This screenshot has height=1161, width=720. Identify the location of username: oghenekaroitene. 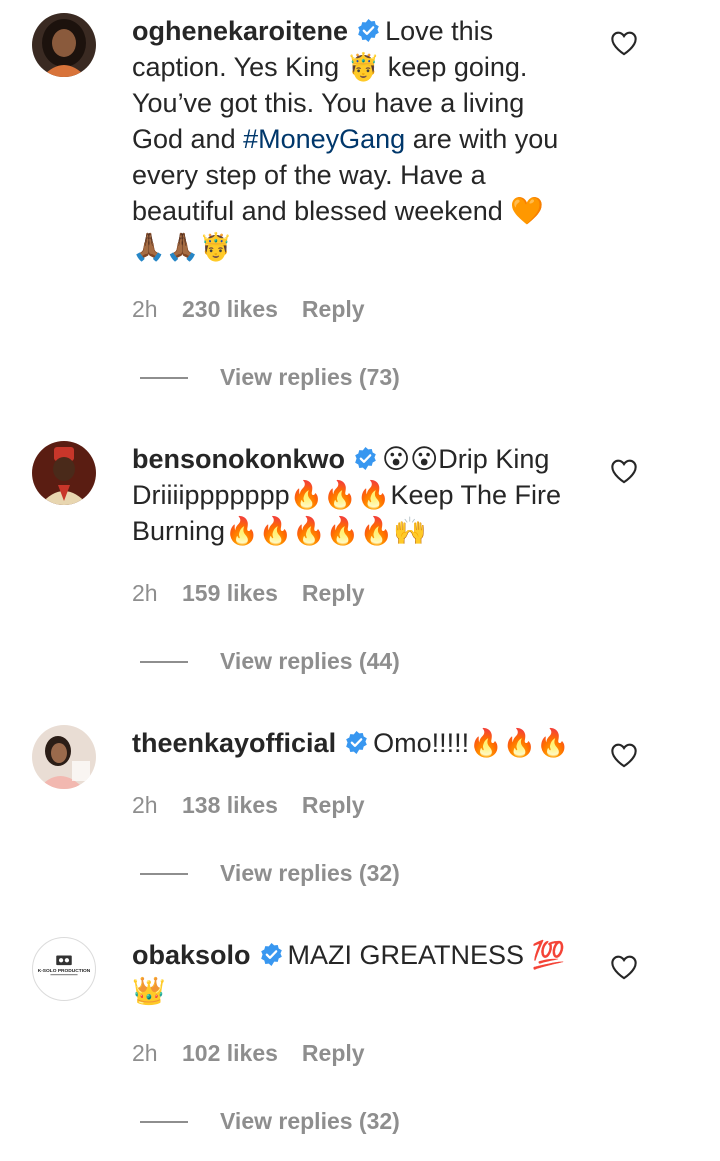
(240, 31).